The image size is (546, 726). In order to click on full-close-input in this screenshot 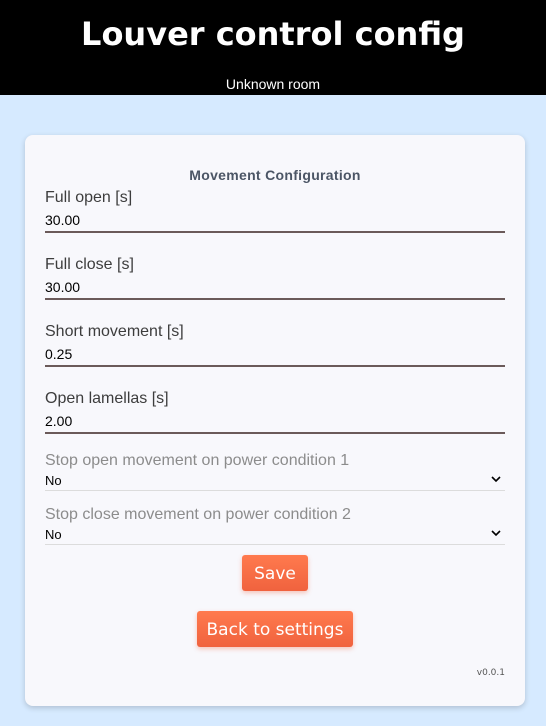, I will do `click(275, 288)`.